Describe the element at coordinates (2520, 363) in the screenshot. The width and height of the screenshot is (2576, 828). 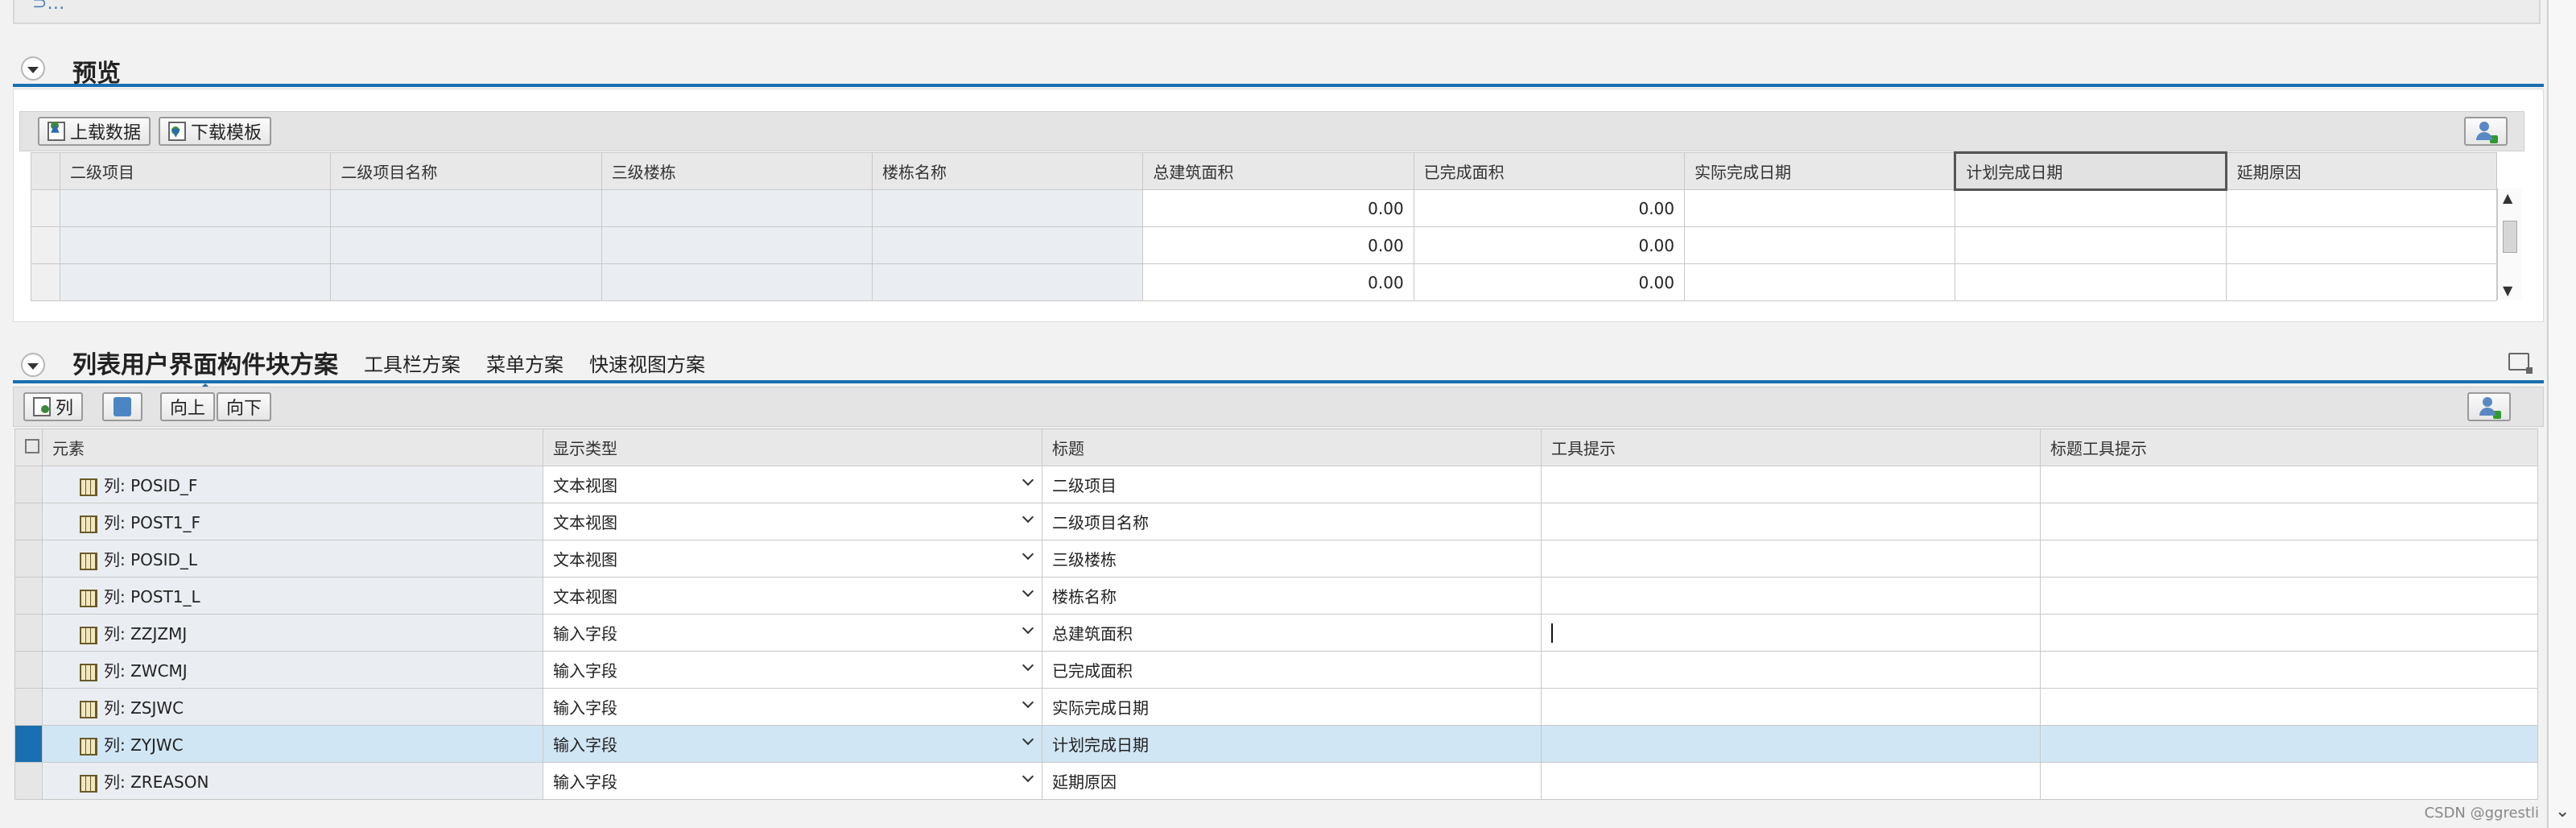
I see `folder-icon` at that location.